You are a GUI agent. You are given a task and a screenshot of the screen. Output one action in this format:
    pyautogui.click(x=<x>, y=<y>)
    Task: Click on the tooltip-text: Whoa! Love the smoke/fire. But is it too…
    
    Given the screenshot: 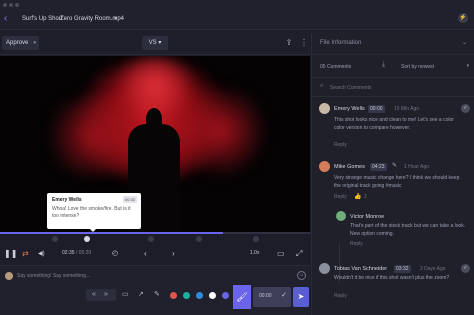 What is the action you would take?
    pyautogui.click(x=91, y=212)
    